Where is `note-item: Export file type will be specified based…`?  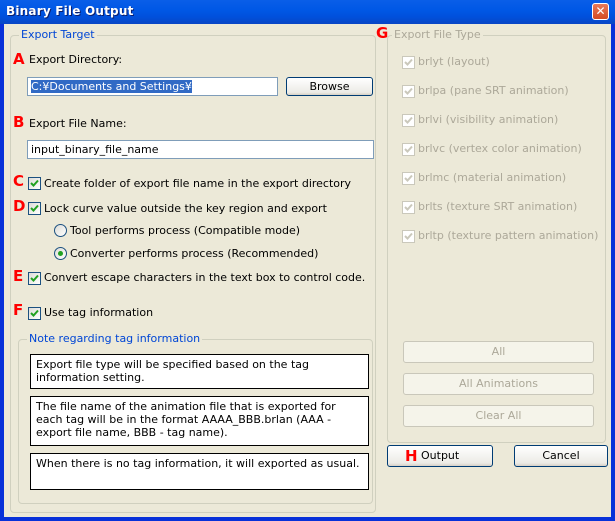 note-item: Export file type will be specified based… is located at coordinates (199, 371).